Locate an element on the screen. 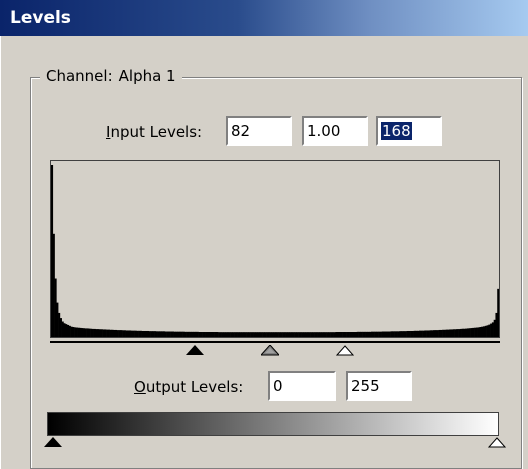 The height and width of the screenshot is (469, 528). triangle-white-icon is located at coordinates (345, 350).